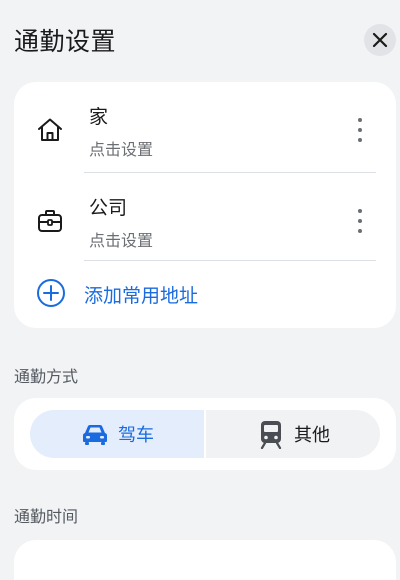 The image size is (400, 580). What do you see at coordinates (230, 260) in the screenshot?
I see `divider` at bounding box center [230, 260].